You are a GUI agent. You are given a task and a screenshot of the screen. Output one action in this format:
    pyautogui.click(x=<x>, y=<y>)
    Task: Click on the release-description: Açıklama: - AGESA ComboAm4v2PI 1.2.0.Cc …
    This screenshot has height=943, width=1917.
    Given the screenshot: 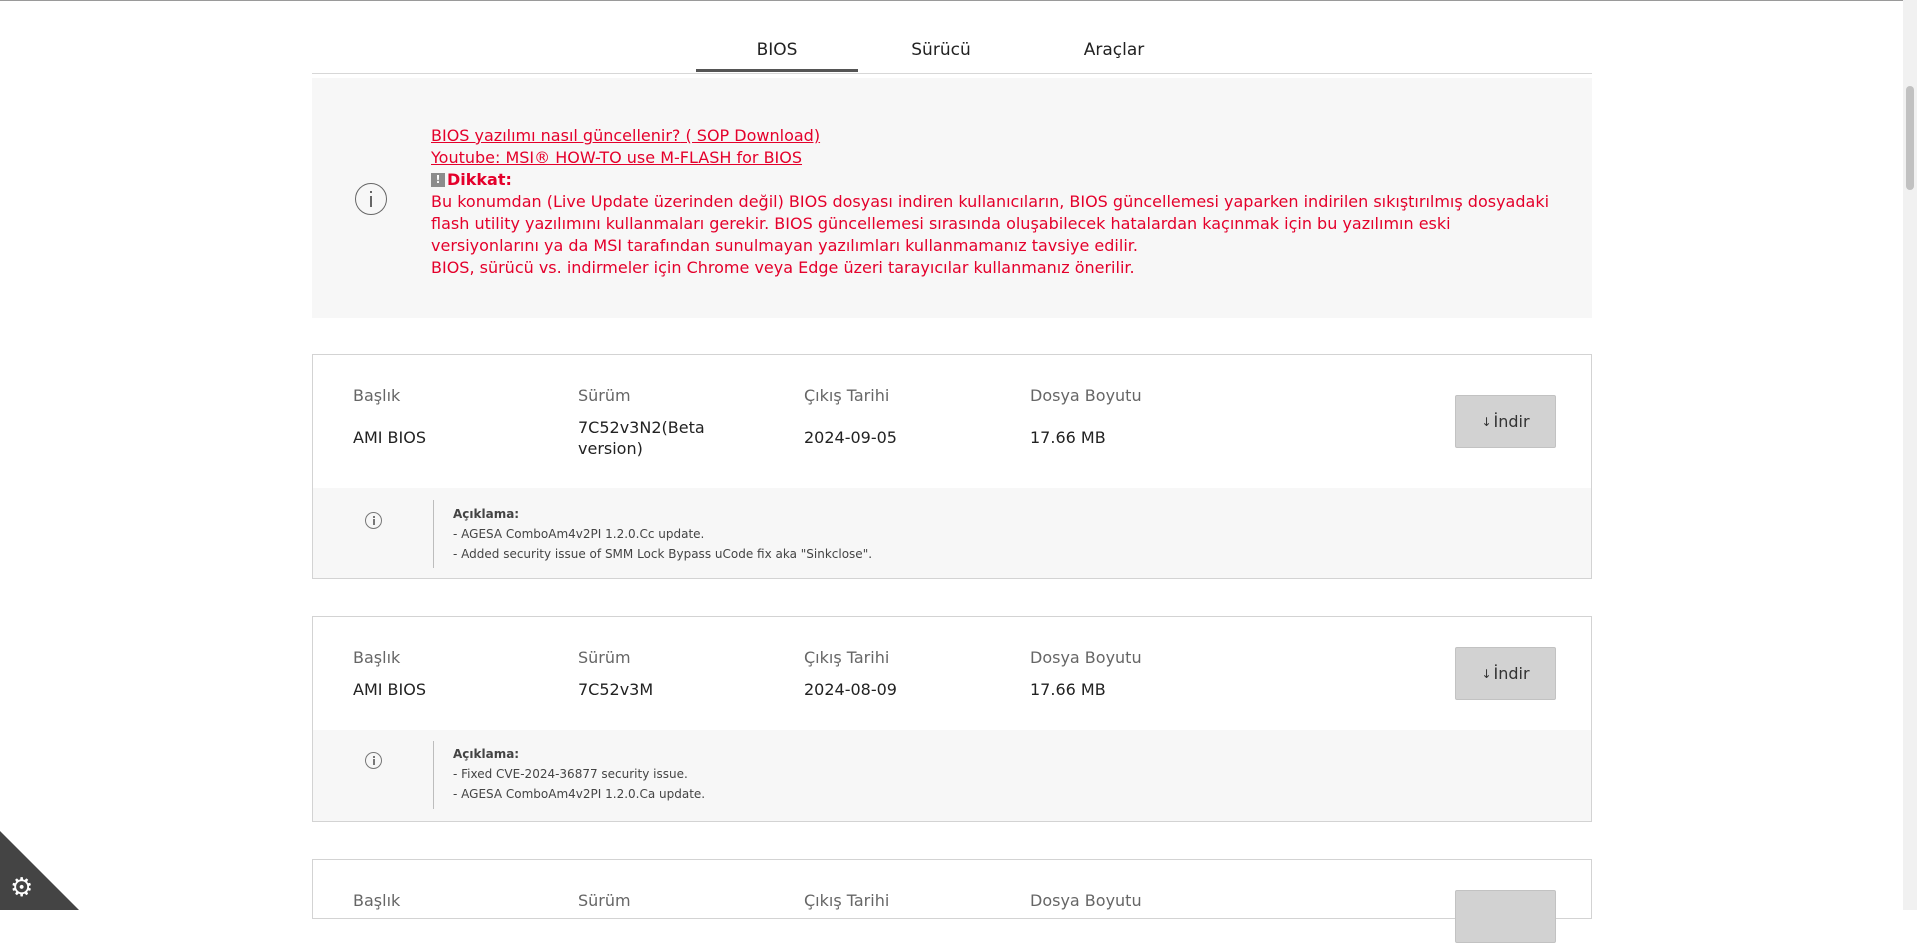 What is the action you would take?
    pyautogui.click(x=952, y=533)
    